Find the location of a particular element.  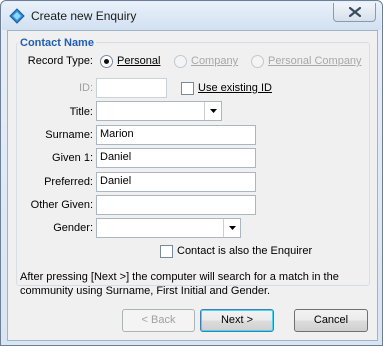

given1-field: Daniel is located at coordinates (176, 158).